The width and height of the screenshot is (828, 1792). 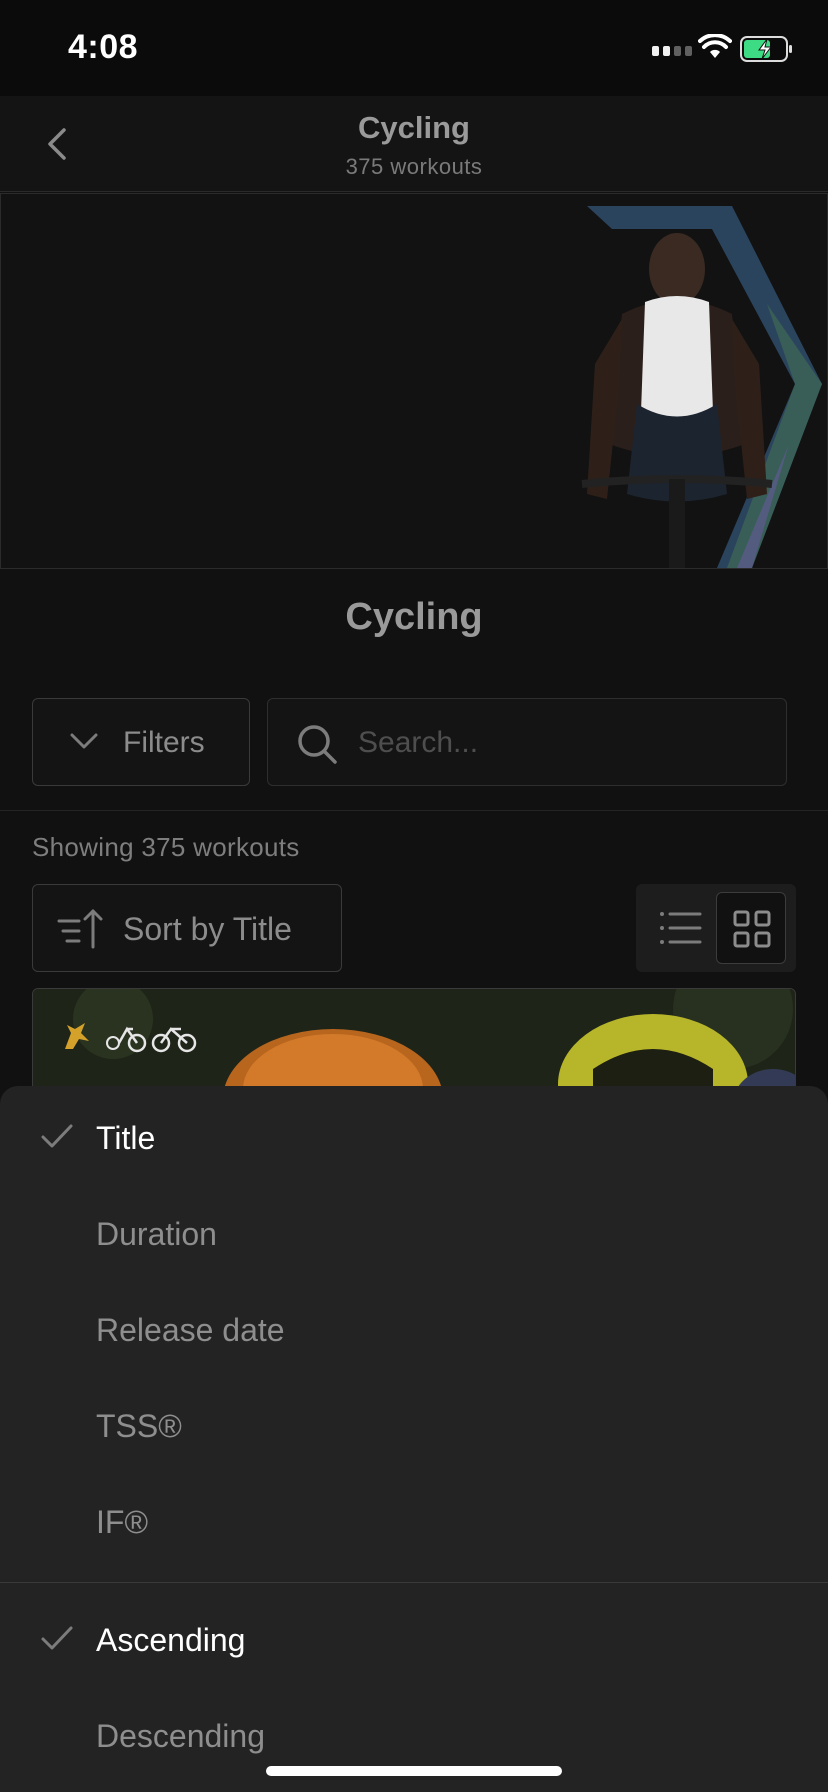 I want to click on sort-option-label: IF®, so click(x=122, y=1522).